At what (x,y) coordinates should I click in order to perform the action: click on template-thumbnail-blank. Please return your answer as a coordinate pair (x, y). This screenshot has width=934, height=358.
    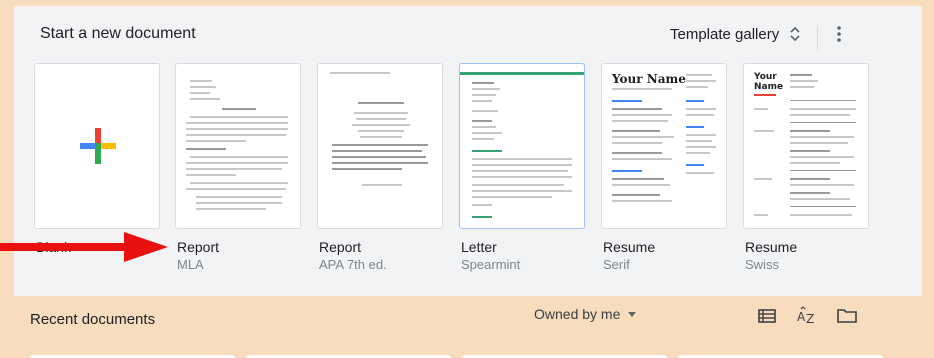
    Looking at the image, I should click on (97, 146).